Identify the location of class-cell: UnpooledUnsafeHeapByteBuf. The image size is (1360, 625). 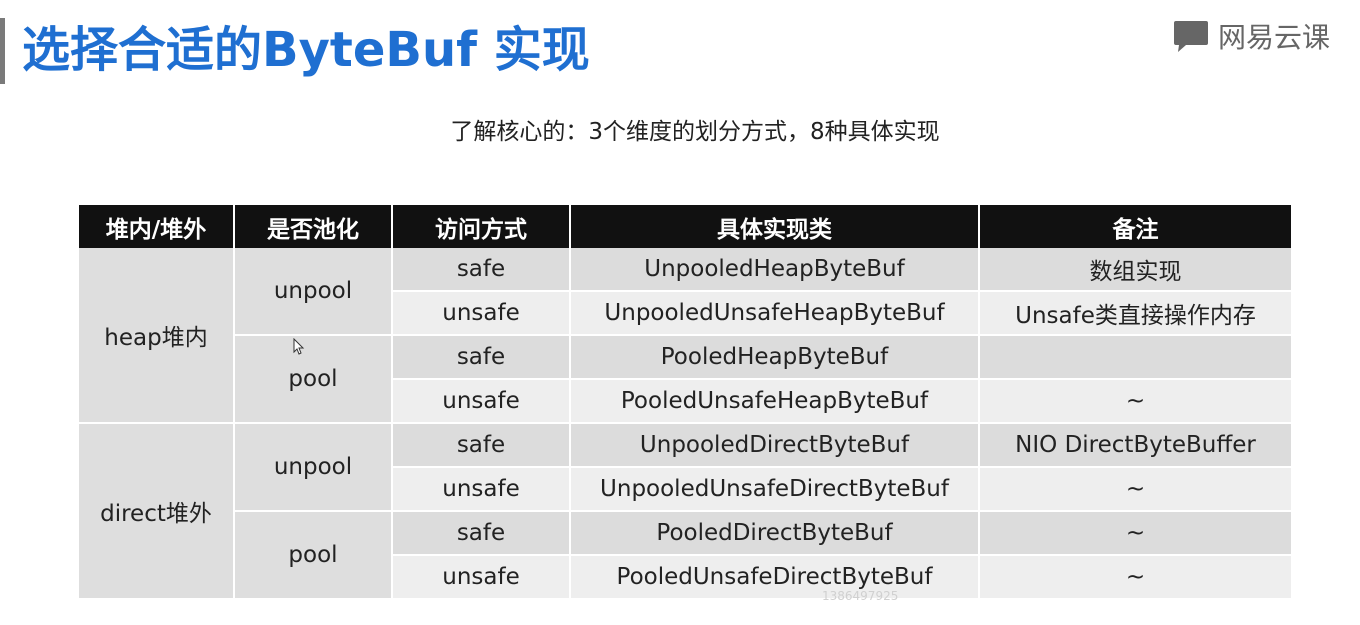
(775, 314).